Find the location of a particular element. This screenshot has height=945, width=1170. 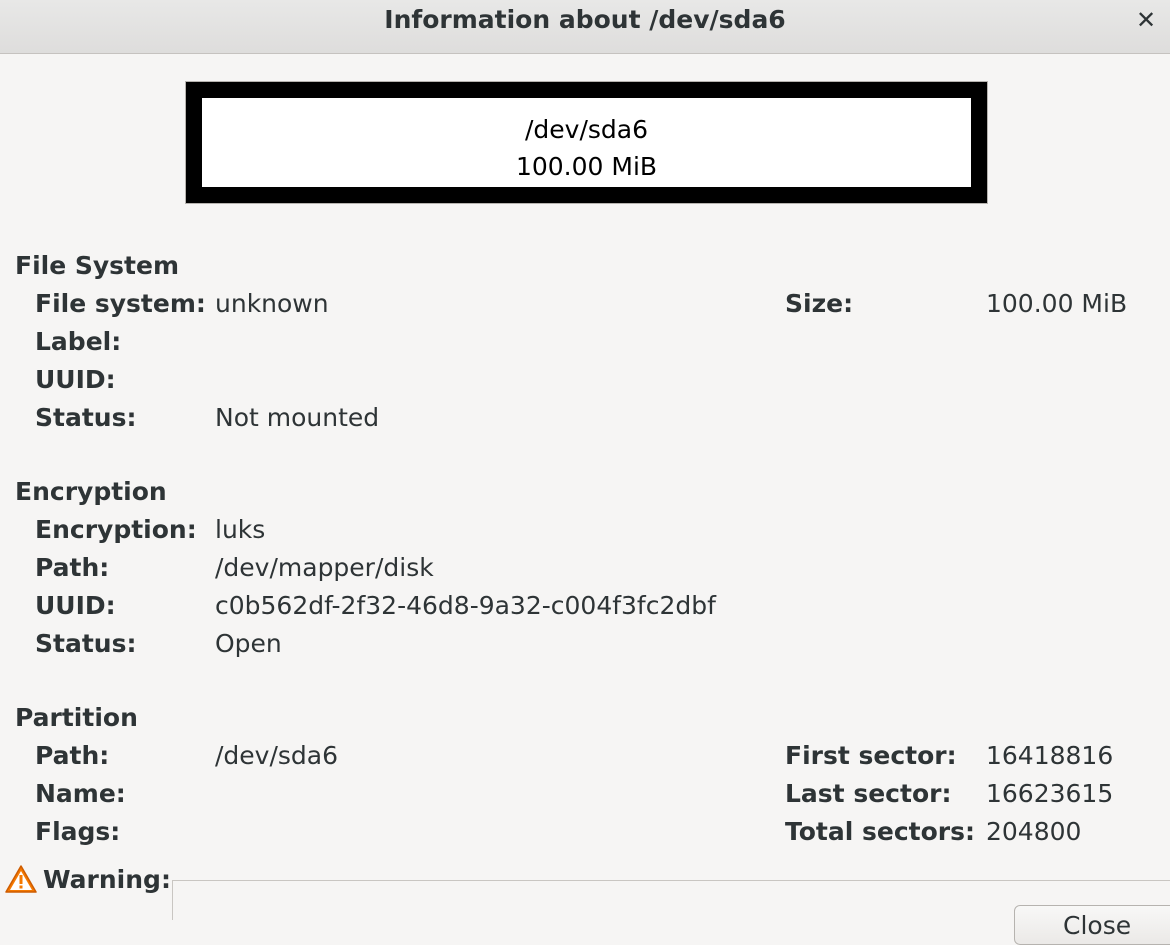

first-sector-value: 16418816 is located at coordinates (1050, 755).